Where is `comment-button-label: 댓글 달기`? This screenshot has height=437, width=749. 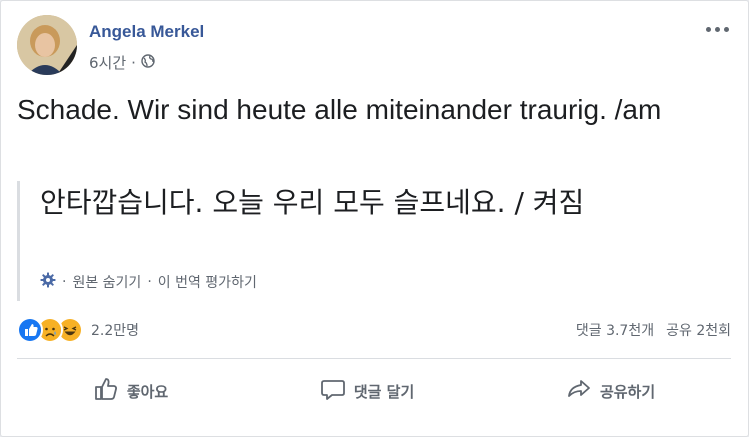 comment-button-label: 댓글 달기 is located at coordinates (384, 391).